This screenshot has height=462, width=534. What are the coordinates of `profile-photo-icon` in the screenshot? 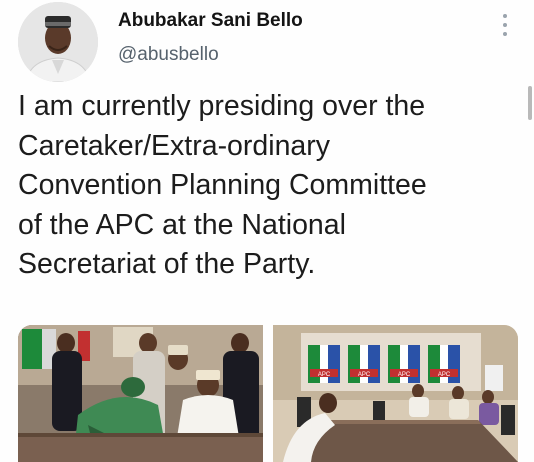 It's located at (58, 42).